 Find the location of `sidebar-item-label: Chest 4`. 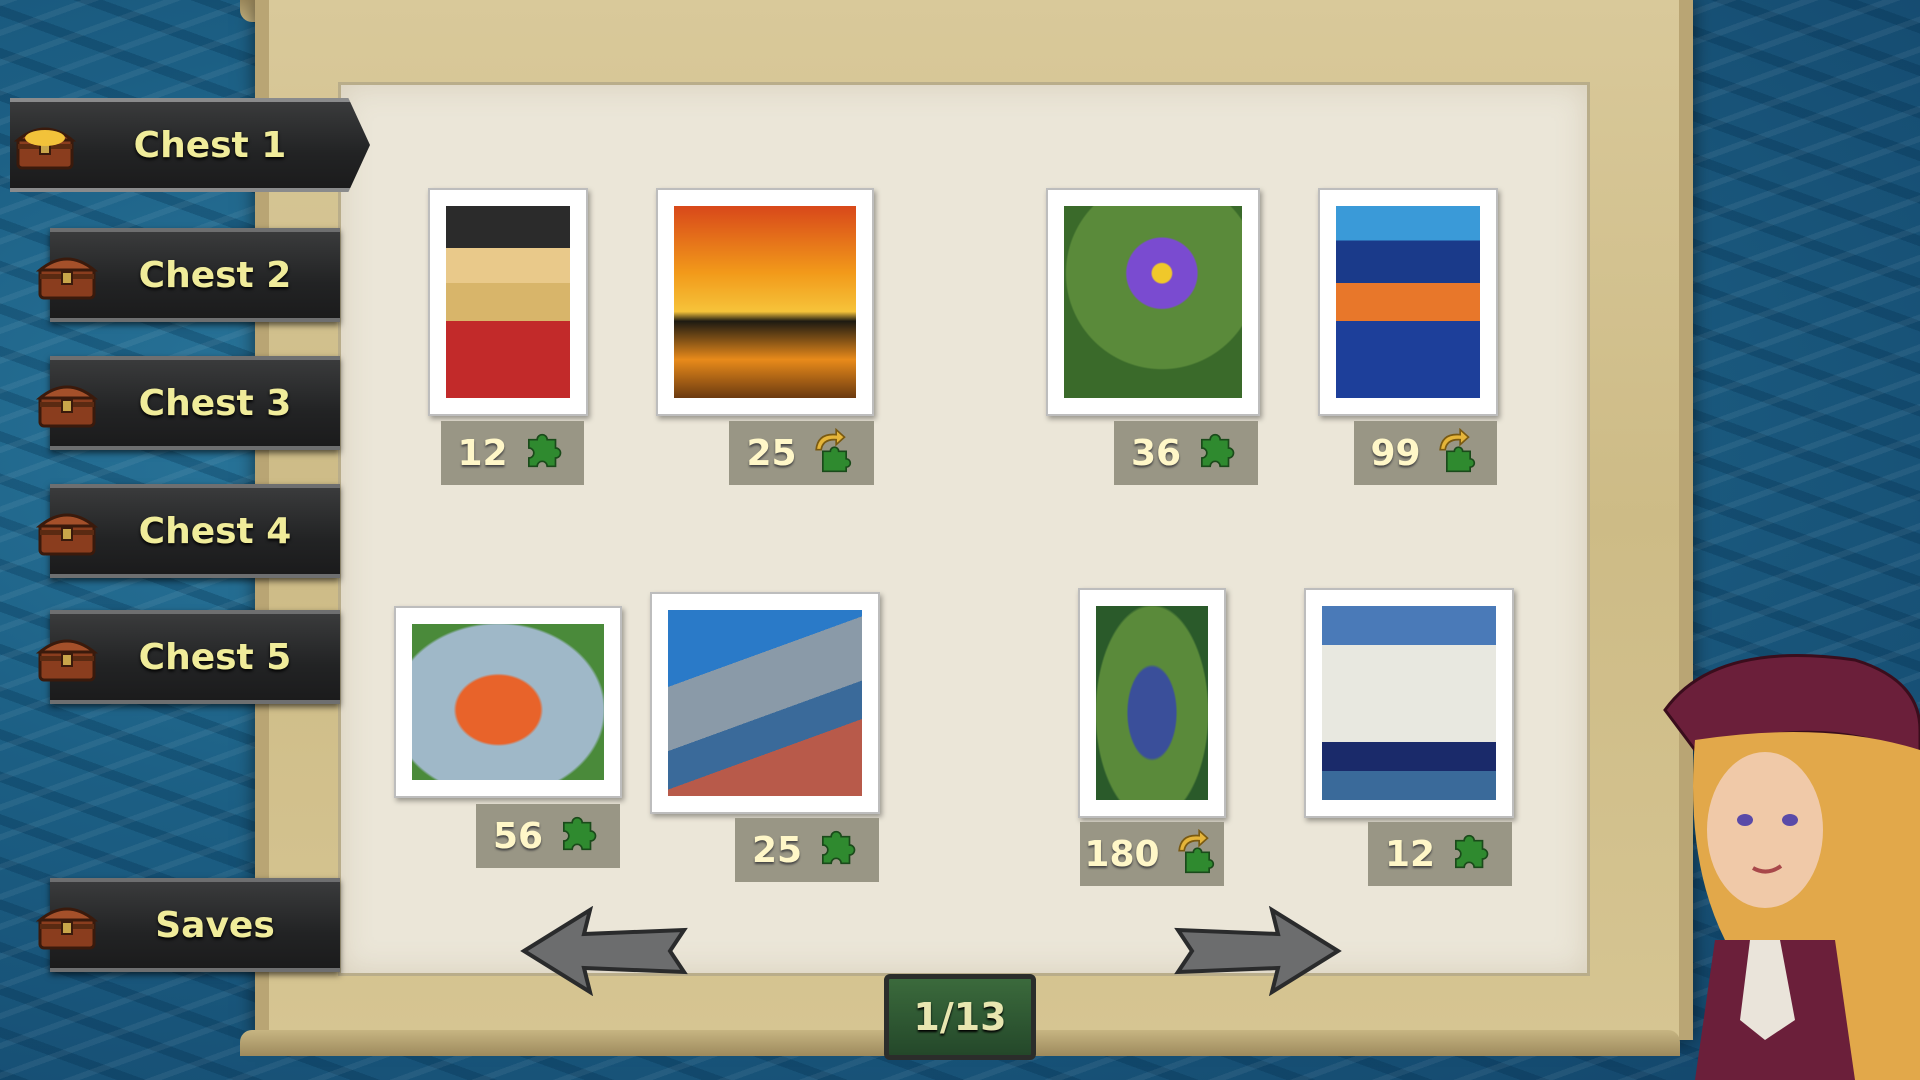

sidebar-item-label: Chest 4 is located at coordinates (215, 531).